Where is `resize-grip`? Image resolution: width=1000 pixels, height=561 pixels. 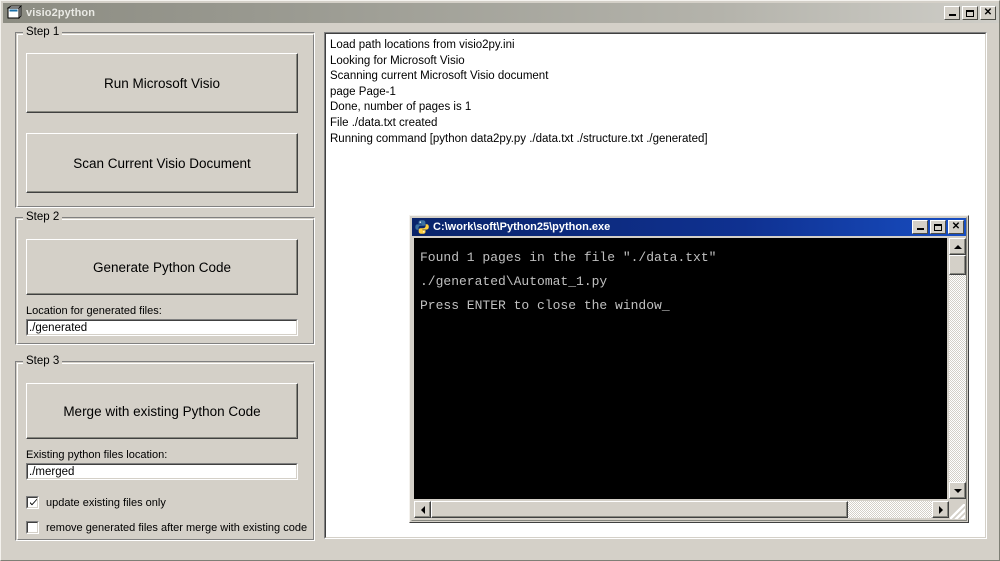 resize-grip is located at coordinates (957, 511).